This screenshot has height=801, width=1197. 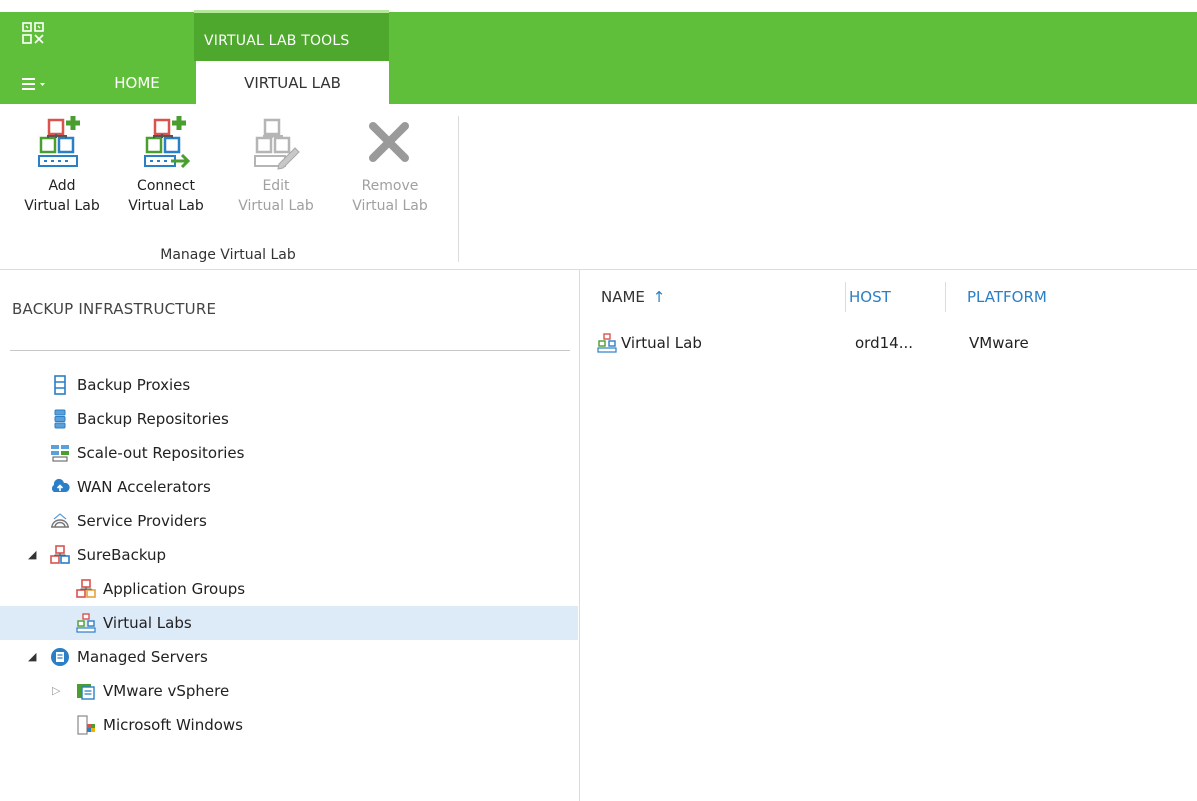 I want to click on tree-item-label: SureBackup, so click(x=122, y=555).